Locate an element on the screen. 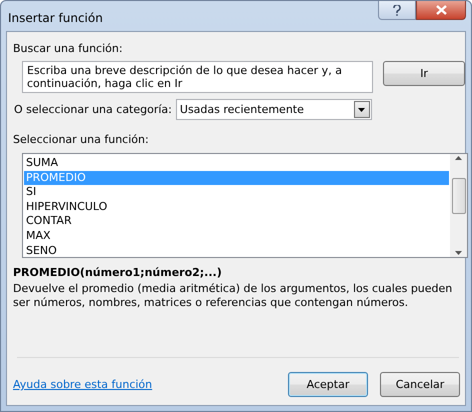 Image resolution: width=472 pixels, height=412 pixels. help-icon is located at coordinates (397, 10).